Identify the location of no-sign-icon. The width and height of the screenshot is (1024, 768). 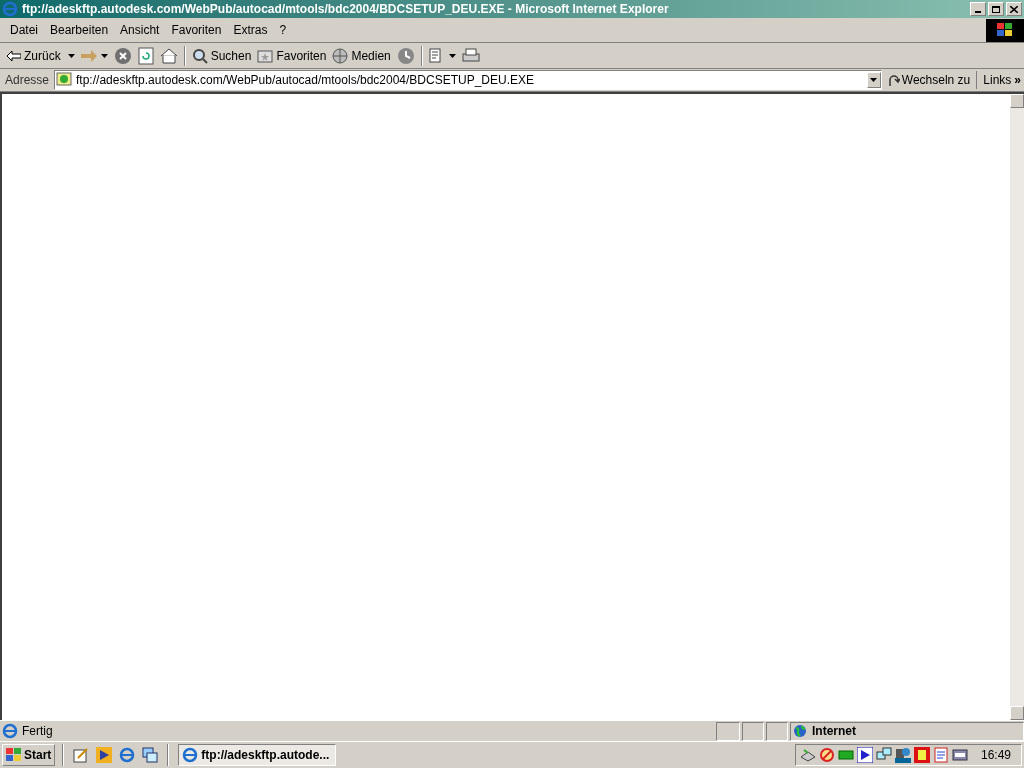
(826, 755).